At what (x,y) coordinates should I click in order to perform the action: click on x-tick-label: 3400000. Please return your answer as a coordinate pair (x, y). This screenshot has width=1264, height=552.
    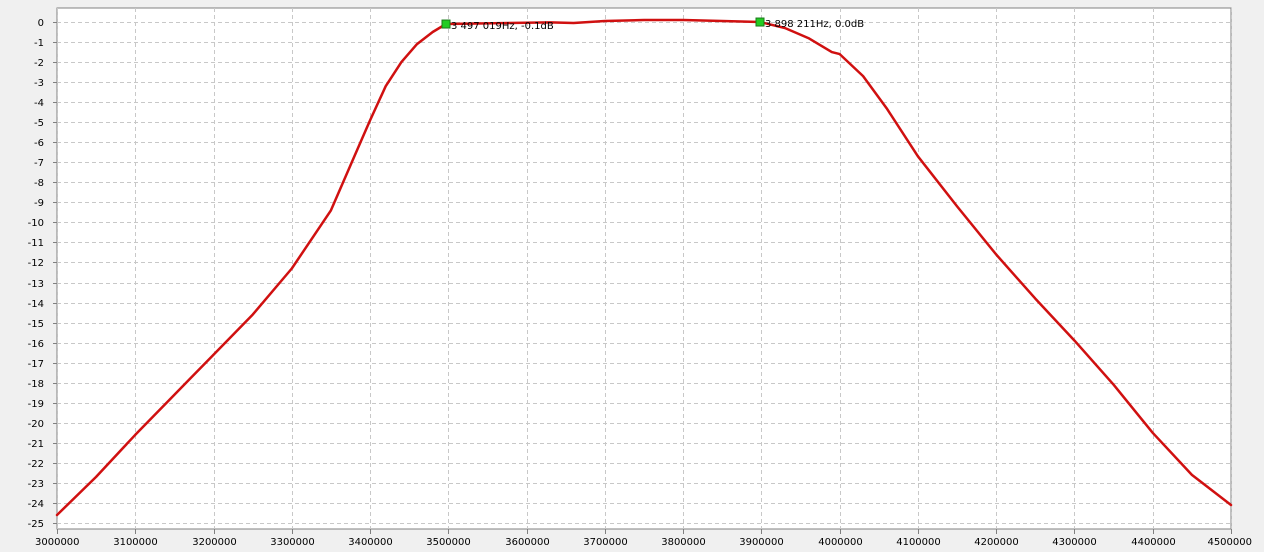
    Looking at the image, I should click on (370, 542).